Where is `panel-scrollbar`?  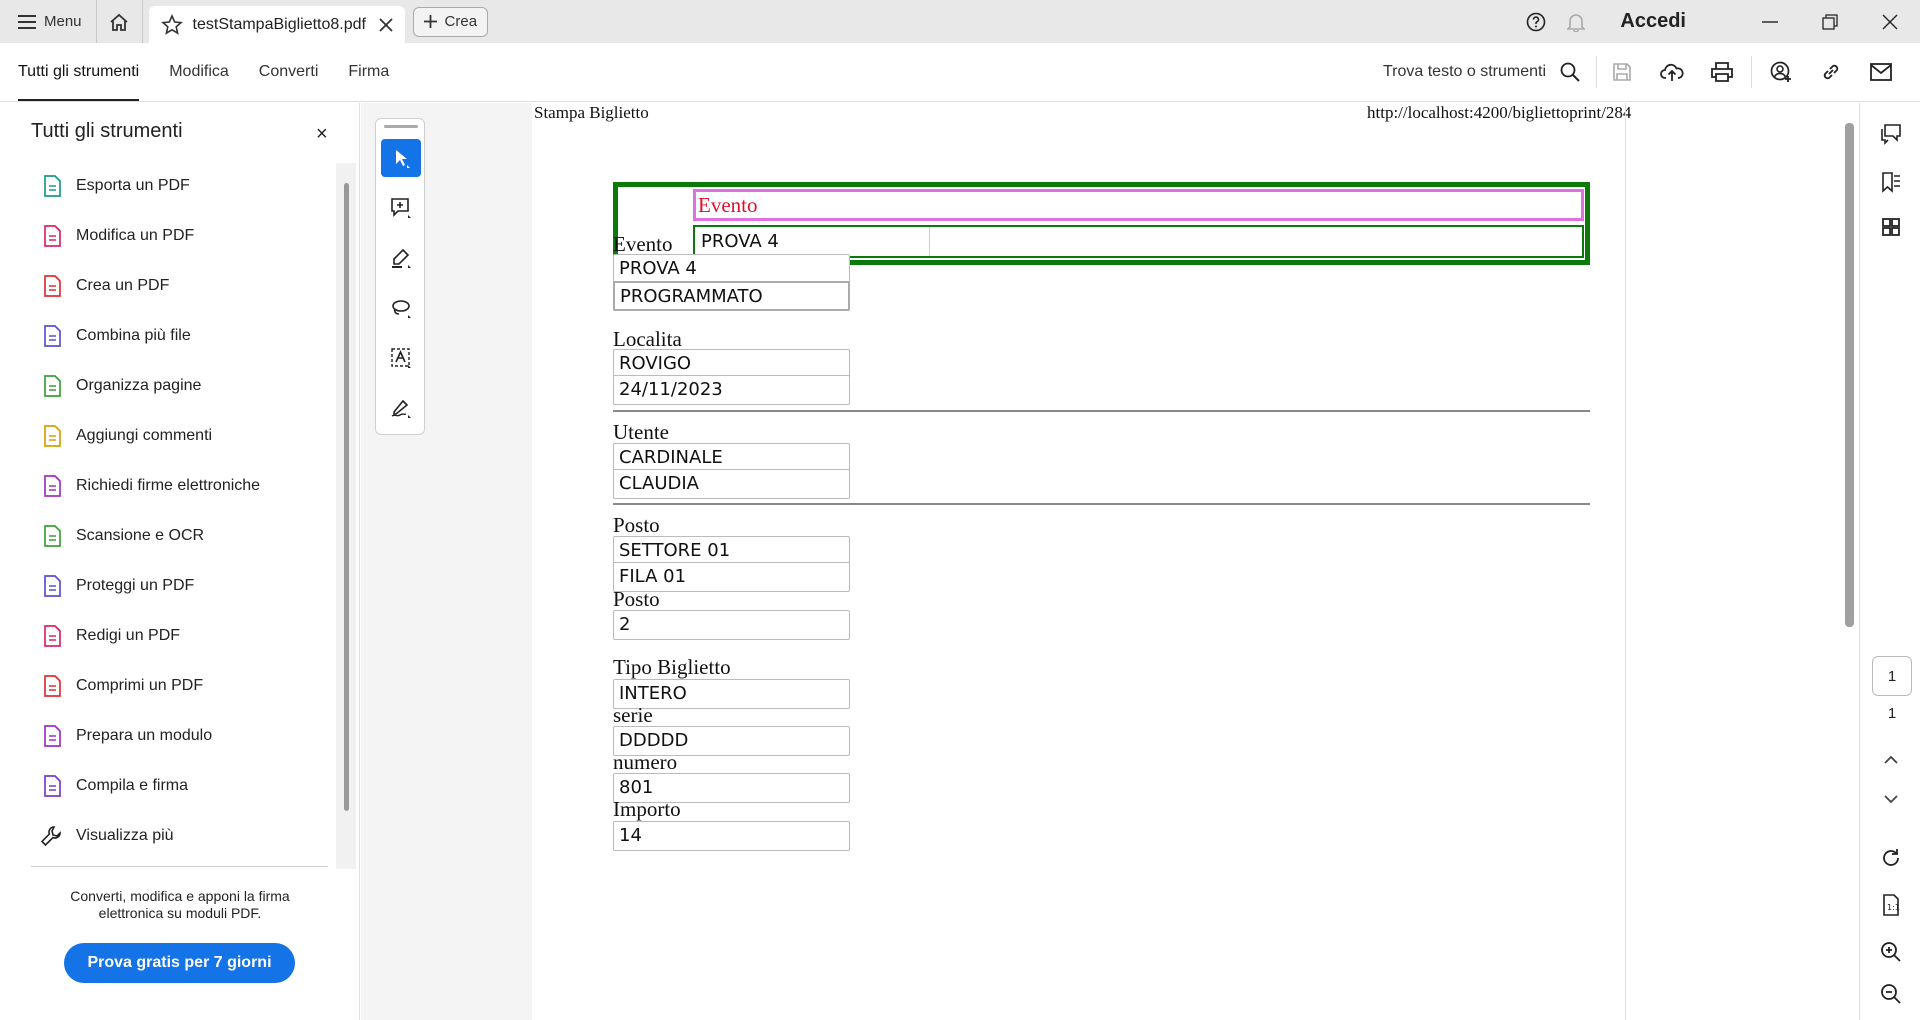
panel-scrollbar is located at coordinates (346, 497).